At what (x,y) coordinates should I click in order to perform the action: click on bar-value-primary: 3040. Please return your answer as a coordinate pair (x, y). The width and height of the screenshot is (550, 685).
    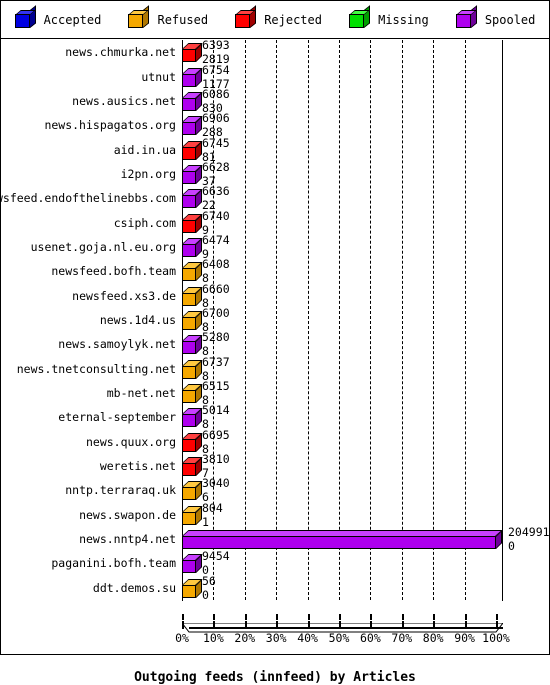
    Looking at the image, I should click on (216, 483).